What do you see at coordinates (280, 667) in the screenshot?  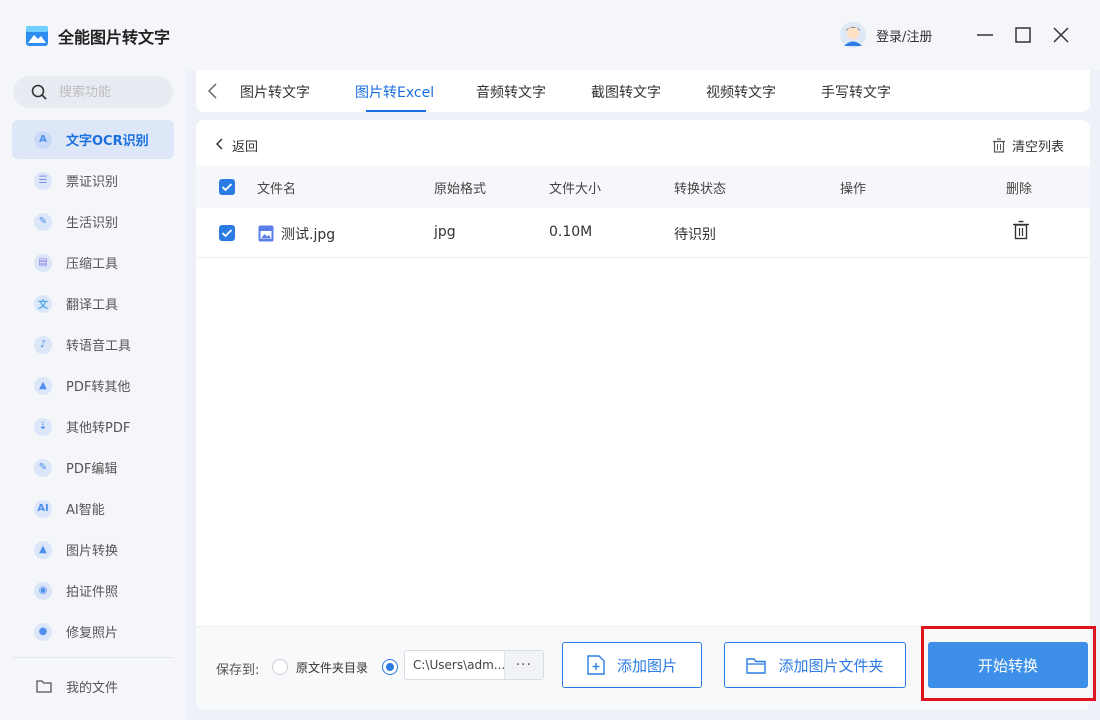 I see `radio-original-folder` at bounding box center [280, 667].